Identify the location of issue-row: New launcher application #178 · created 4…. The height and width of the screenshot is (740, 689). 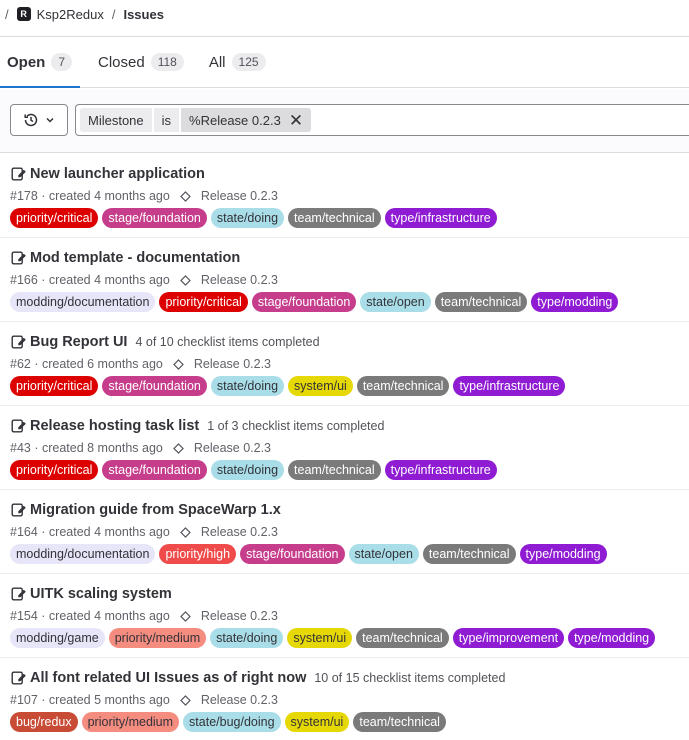
(344, 196).